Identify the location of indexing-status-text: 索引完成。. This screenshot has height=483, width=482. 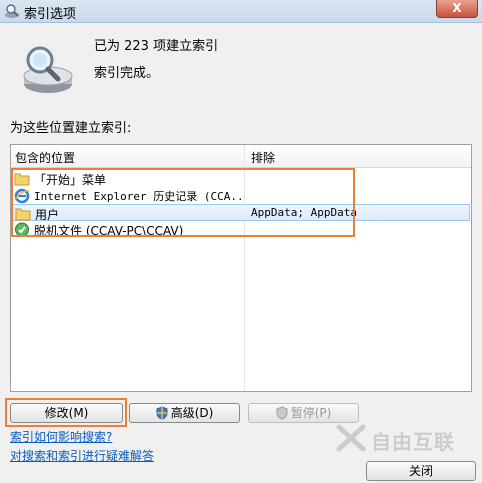
(127, 73).